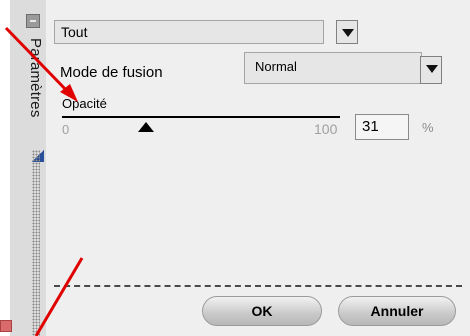  I want to click on blend-mode-arrow-icon, so click(431, 70).